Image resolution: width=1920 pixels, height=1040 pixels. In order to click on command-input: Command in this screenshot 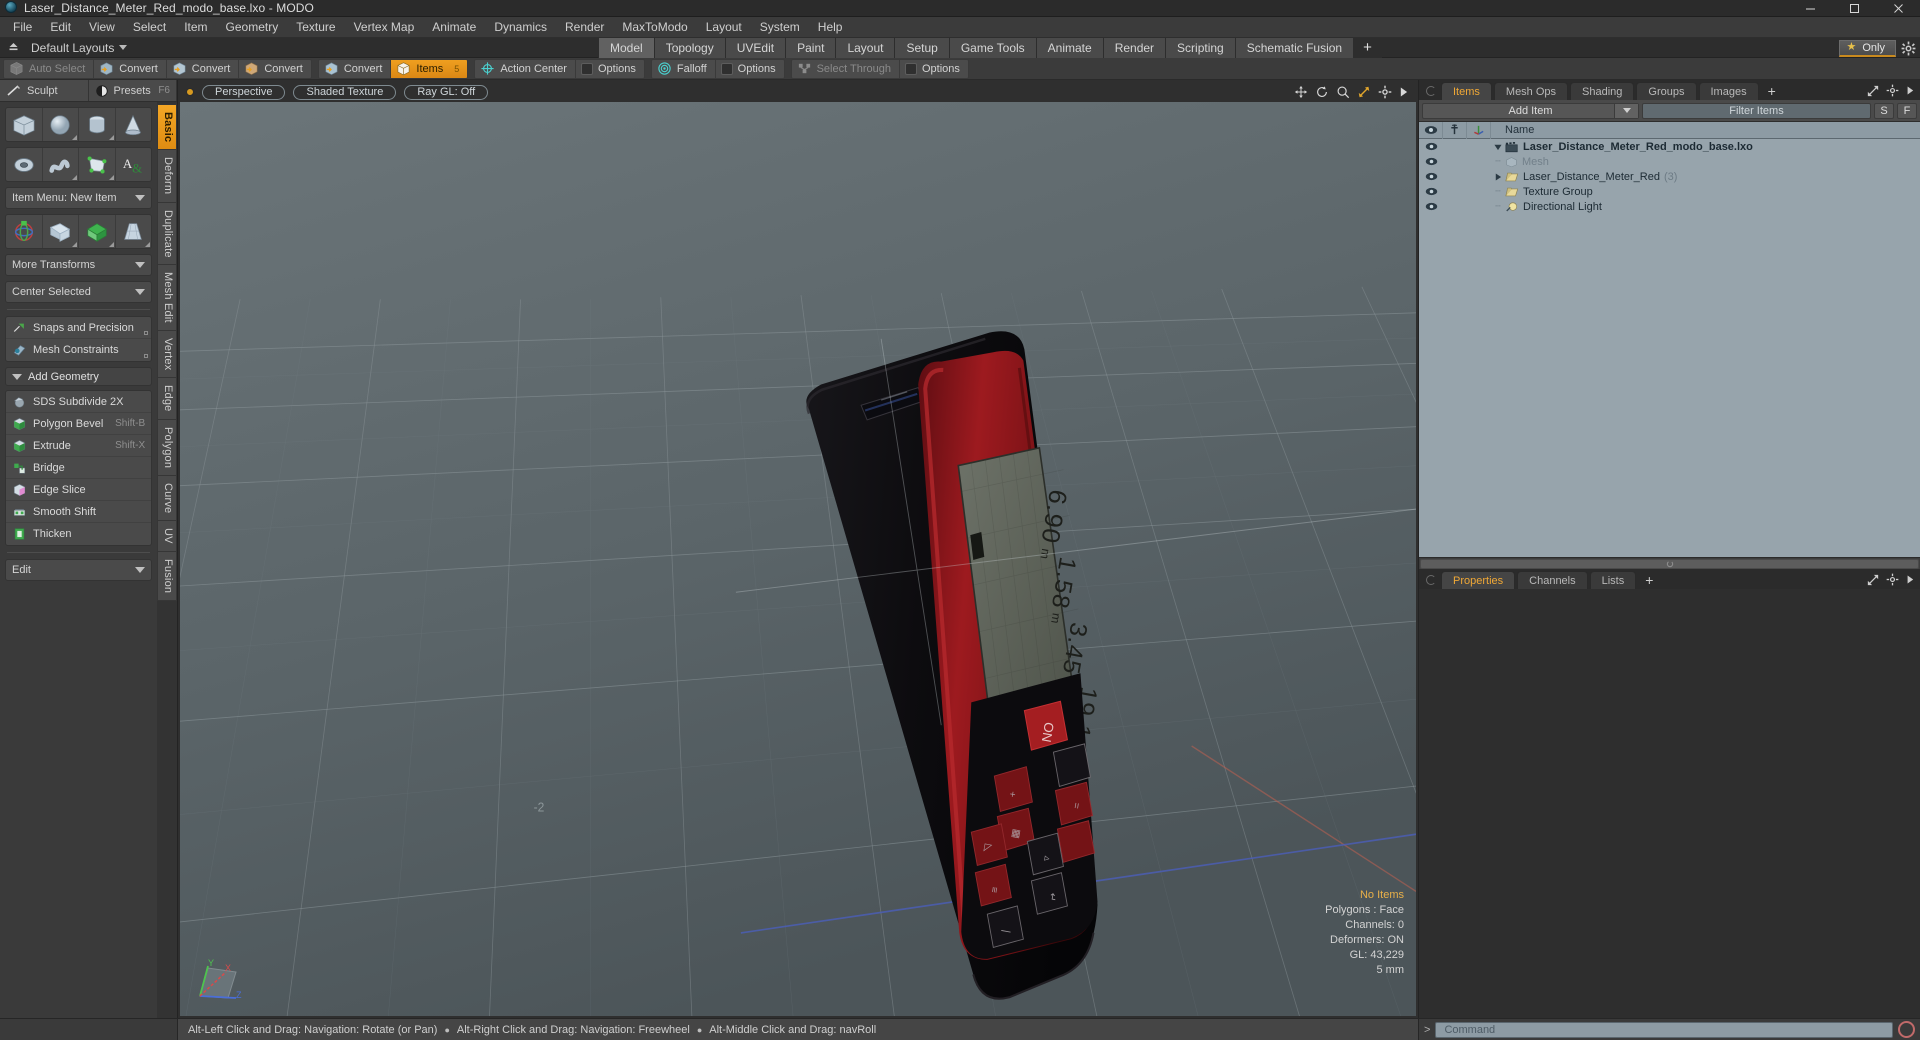, I will do `click(1664, 1029)`.